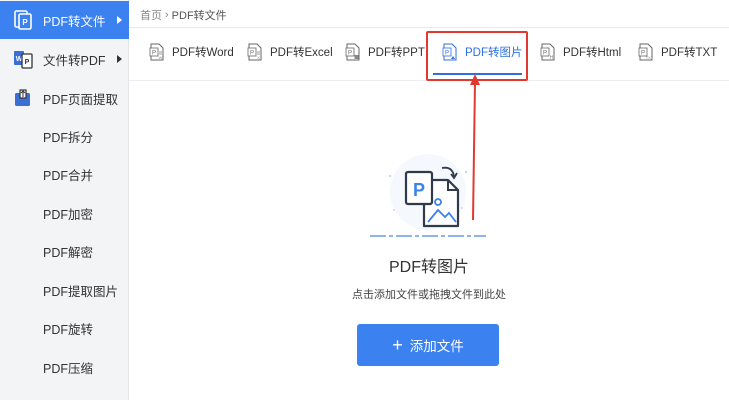 The height and width of the screenshot is (400, 729). What do you see at coordinates (301, 53) in the screenshot?
I see `tab-label: PDF转Excel` at bounding box center [301, 53].